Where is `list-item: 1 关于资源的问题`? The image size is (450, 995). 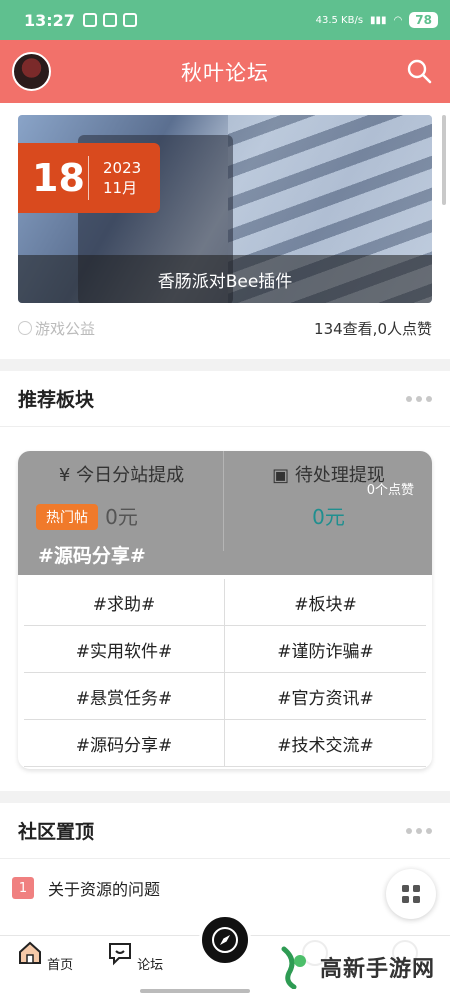
list-item: 1 关于资源的问题 is located at coordinates (225, 888).